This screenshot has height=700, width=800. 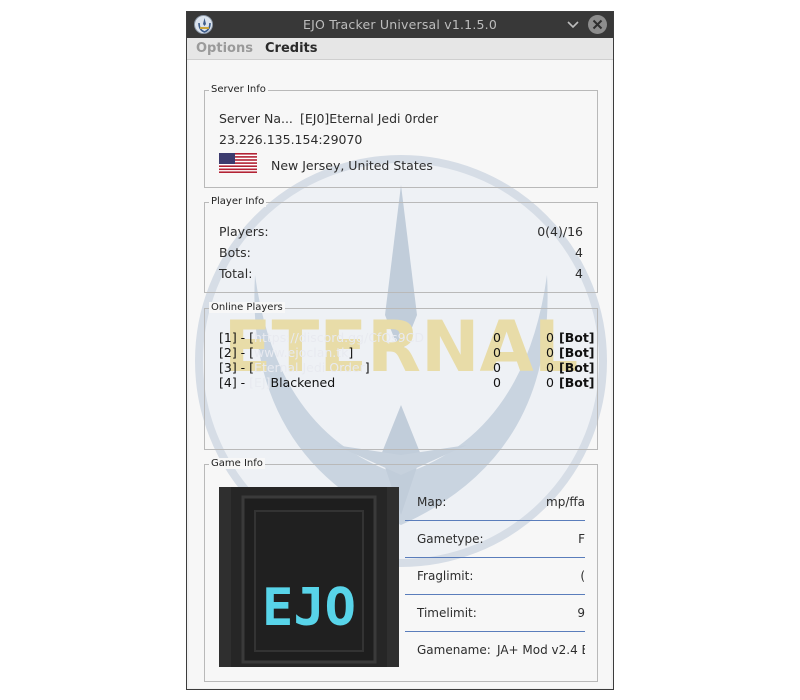 What do you see at coordinates (565, 502) in the screenshot?
I see `map-value: mp/ffa` at bounding box center [565, 502].